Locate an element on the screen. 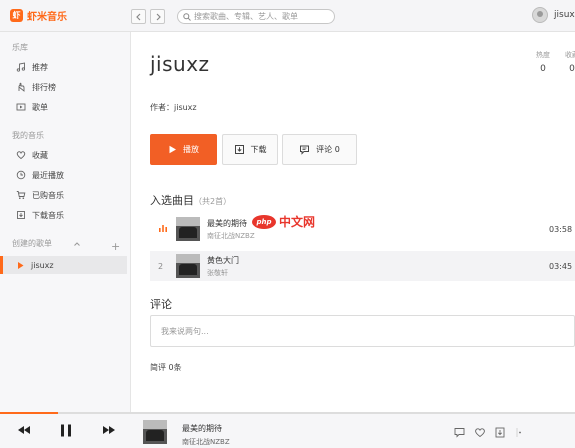 The width and height of the screenshot is (575, 448). music-note-icon is located at coordinates (21, 67).